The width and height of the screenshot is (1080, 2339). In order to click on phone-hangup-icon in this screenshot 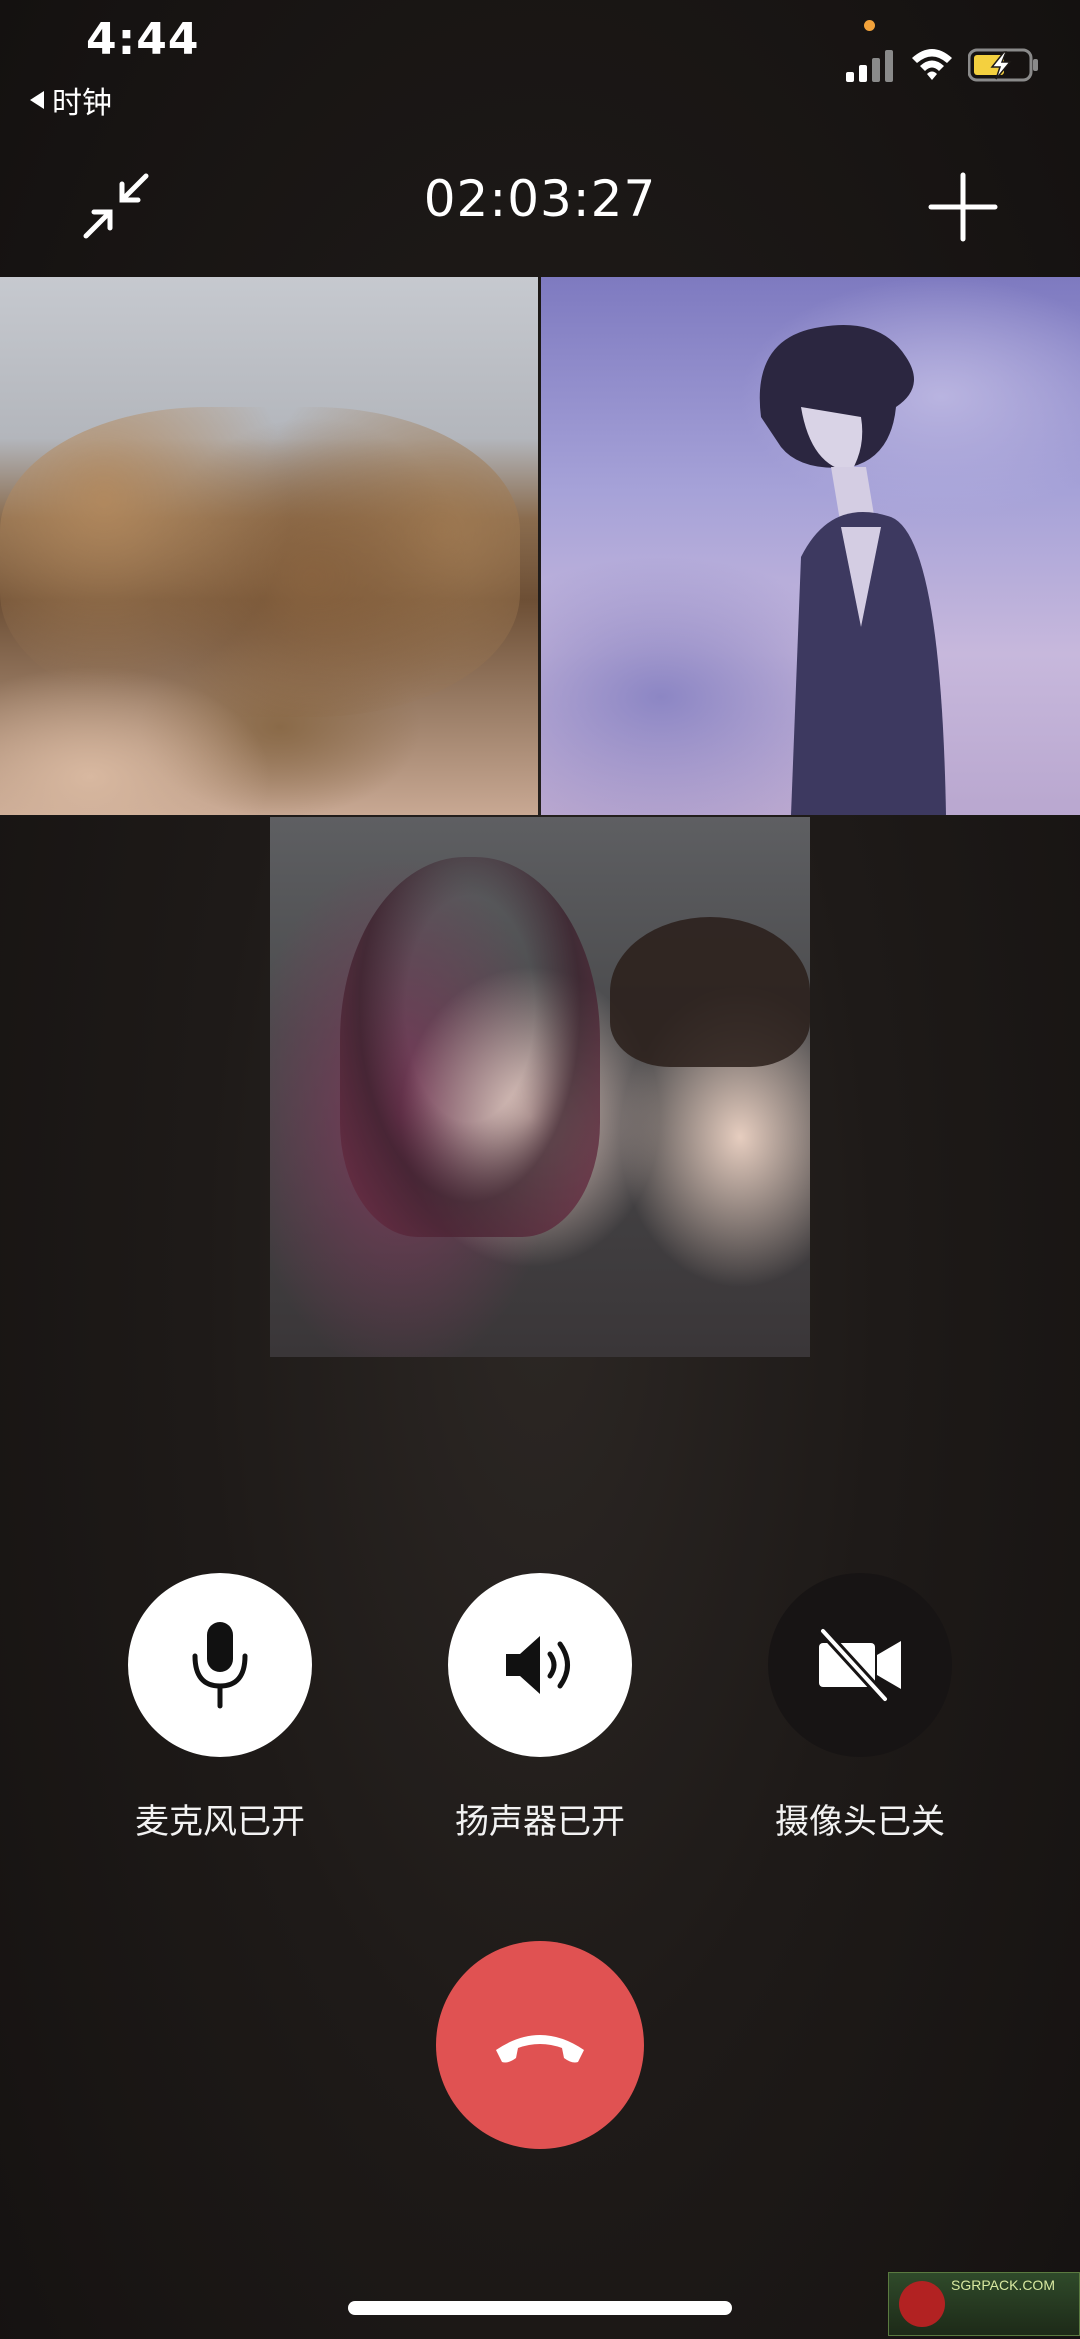, I will do `click(540, 2049)`.